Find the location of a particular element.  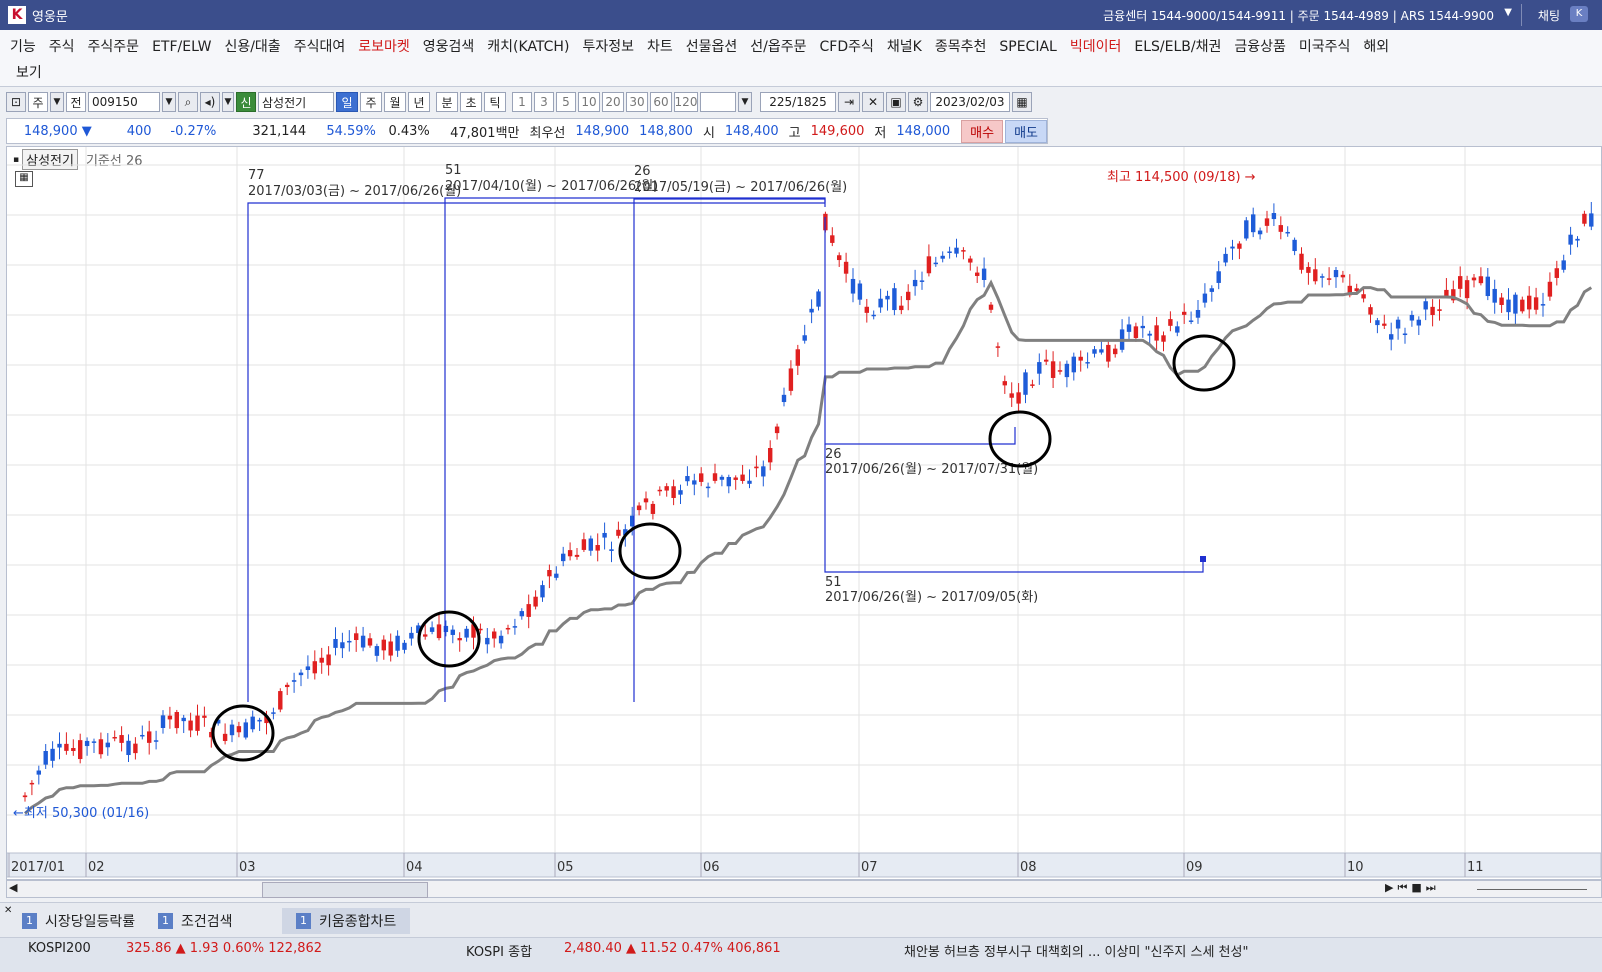

x-tick-label: 08 is located at coordinates (1028, 867).